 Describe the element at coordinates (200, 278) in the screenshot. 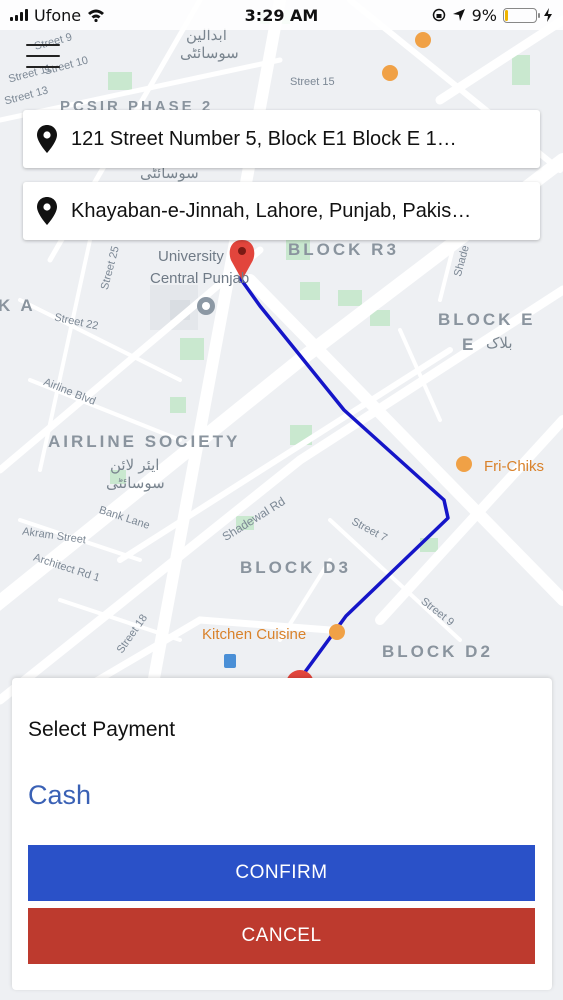

I see `map-label-place: Central Punjab` at that location.